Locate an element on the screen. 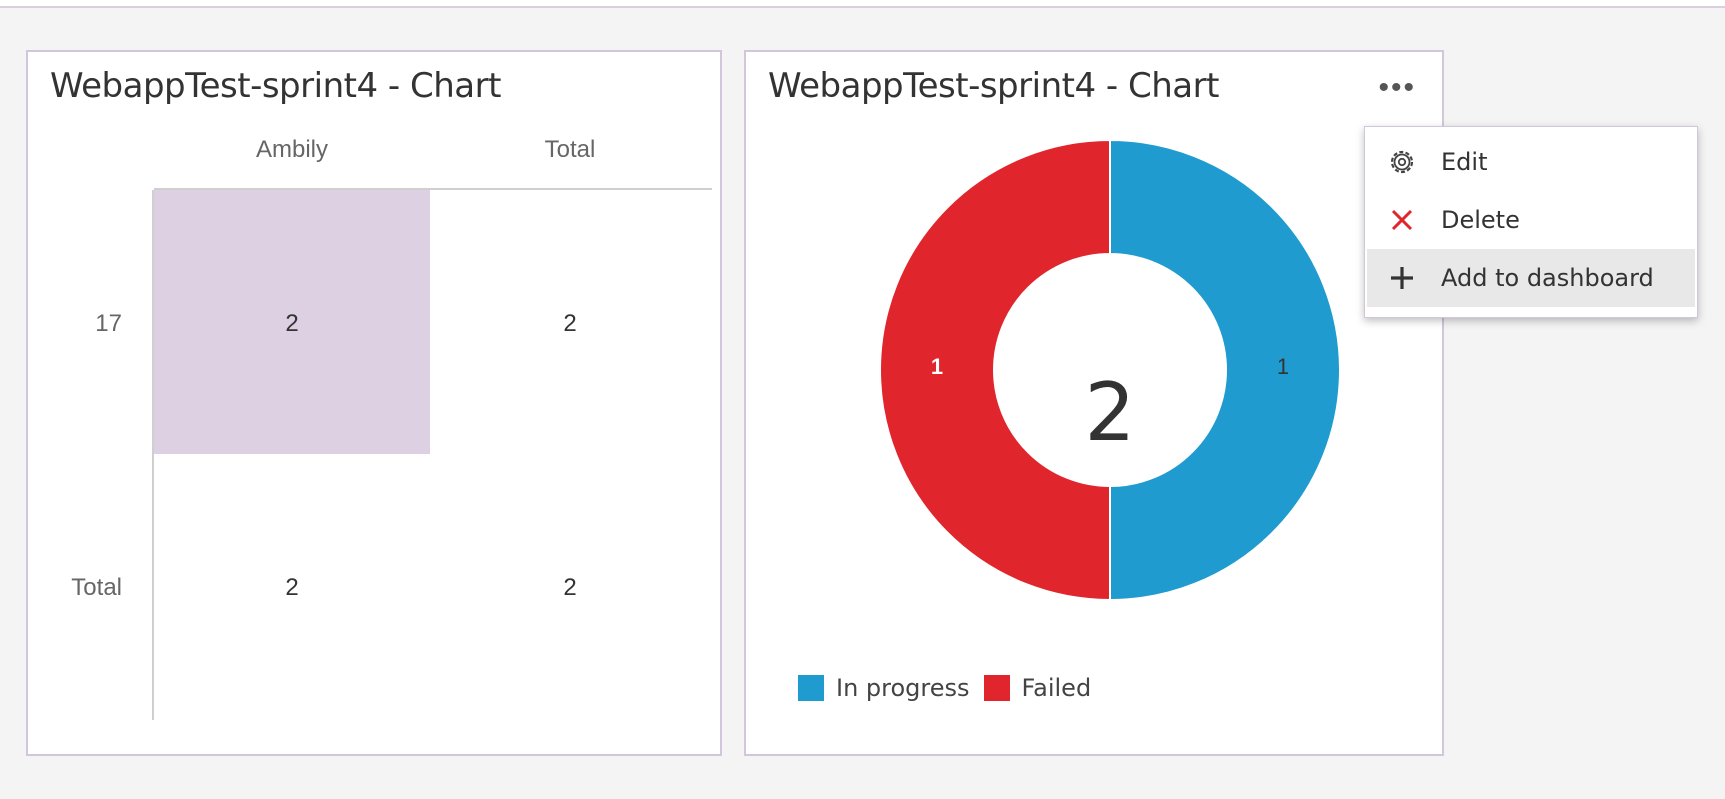 Image resolution: width=1725 pixels, height=799 pixels. legend-swatch-failed is located at coordinates (996, 688).